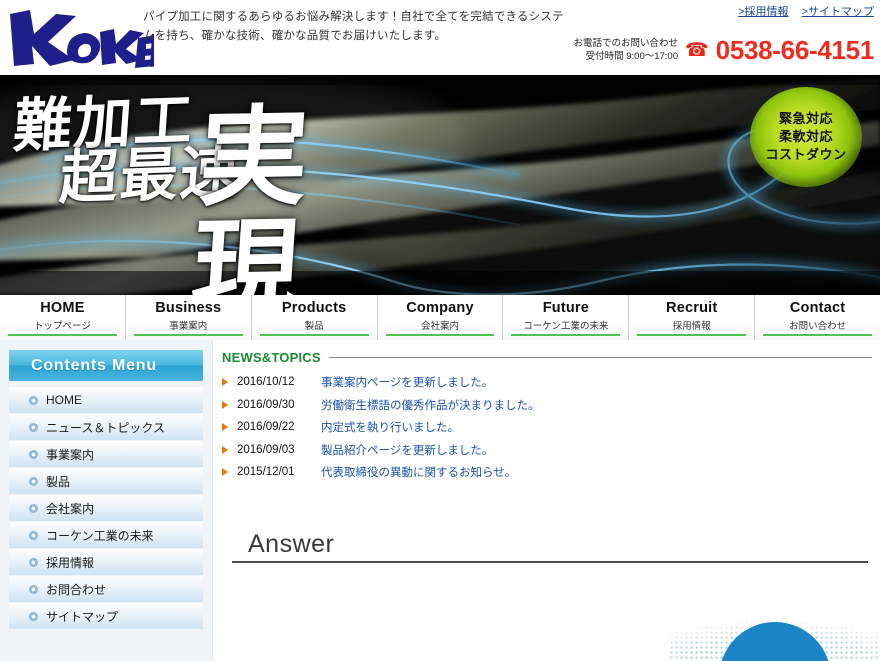 This screenshot has height=661, width=880. Describe the element at coordinates (692, 308) in the screenshot. I see `nav-label-en: Recruit` at that location.